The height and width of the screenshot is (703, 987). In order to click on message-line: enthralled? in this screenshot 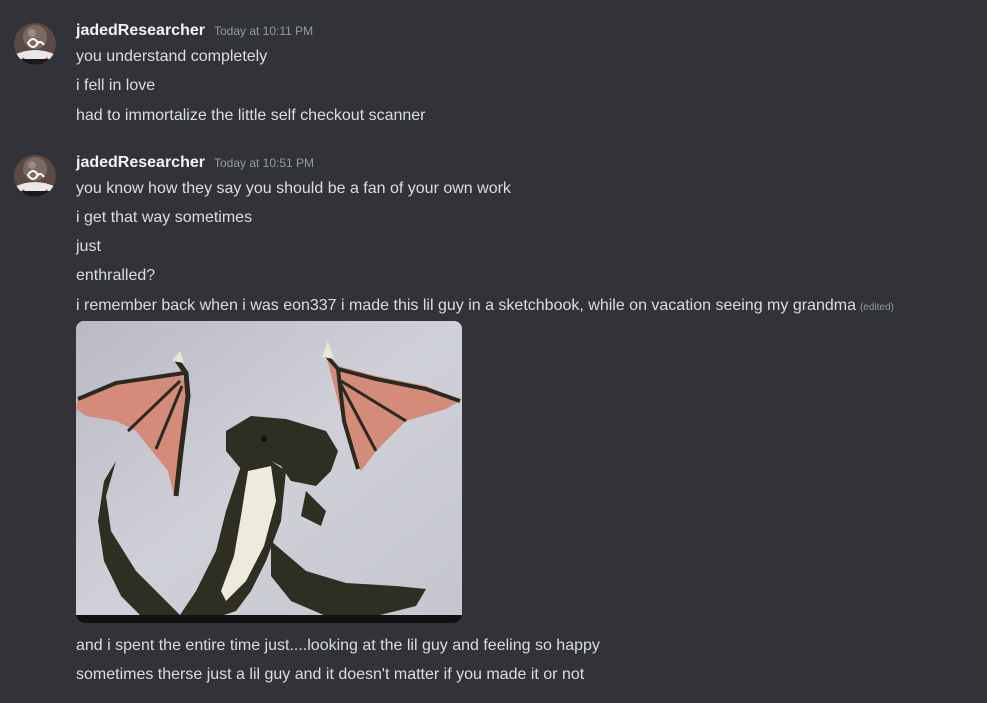, I will do `click(116, 275)`.